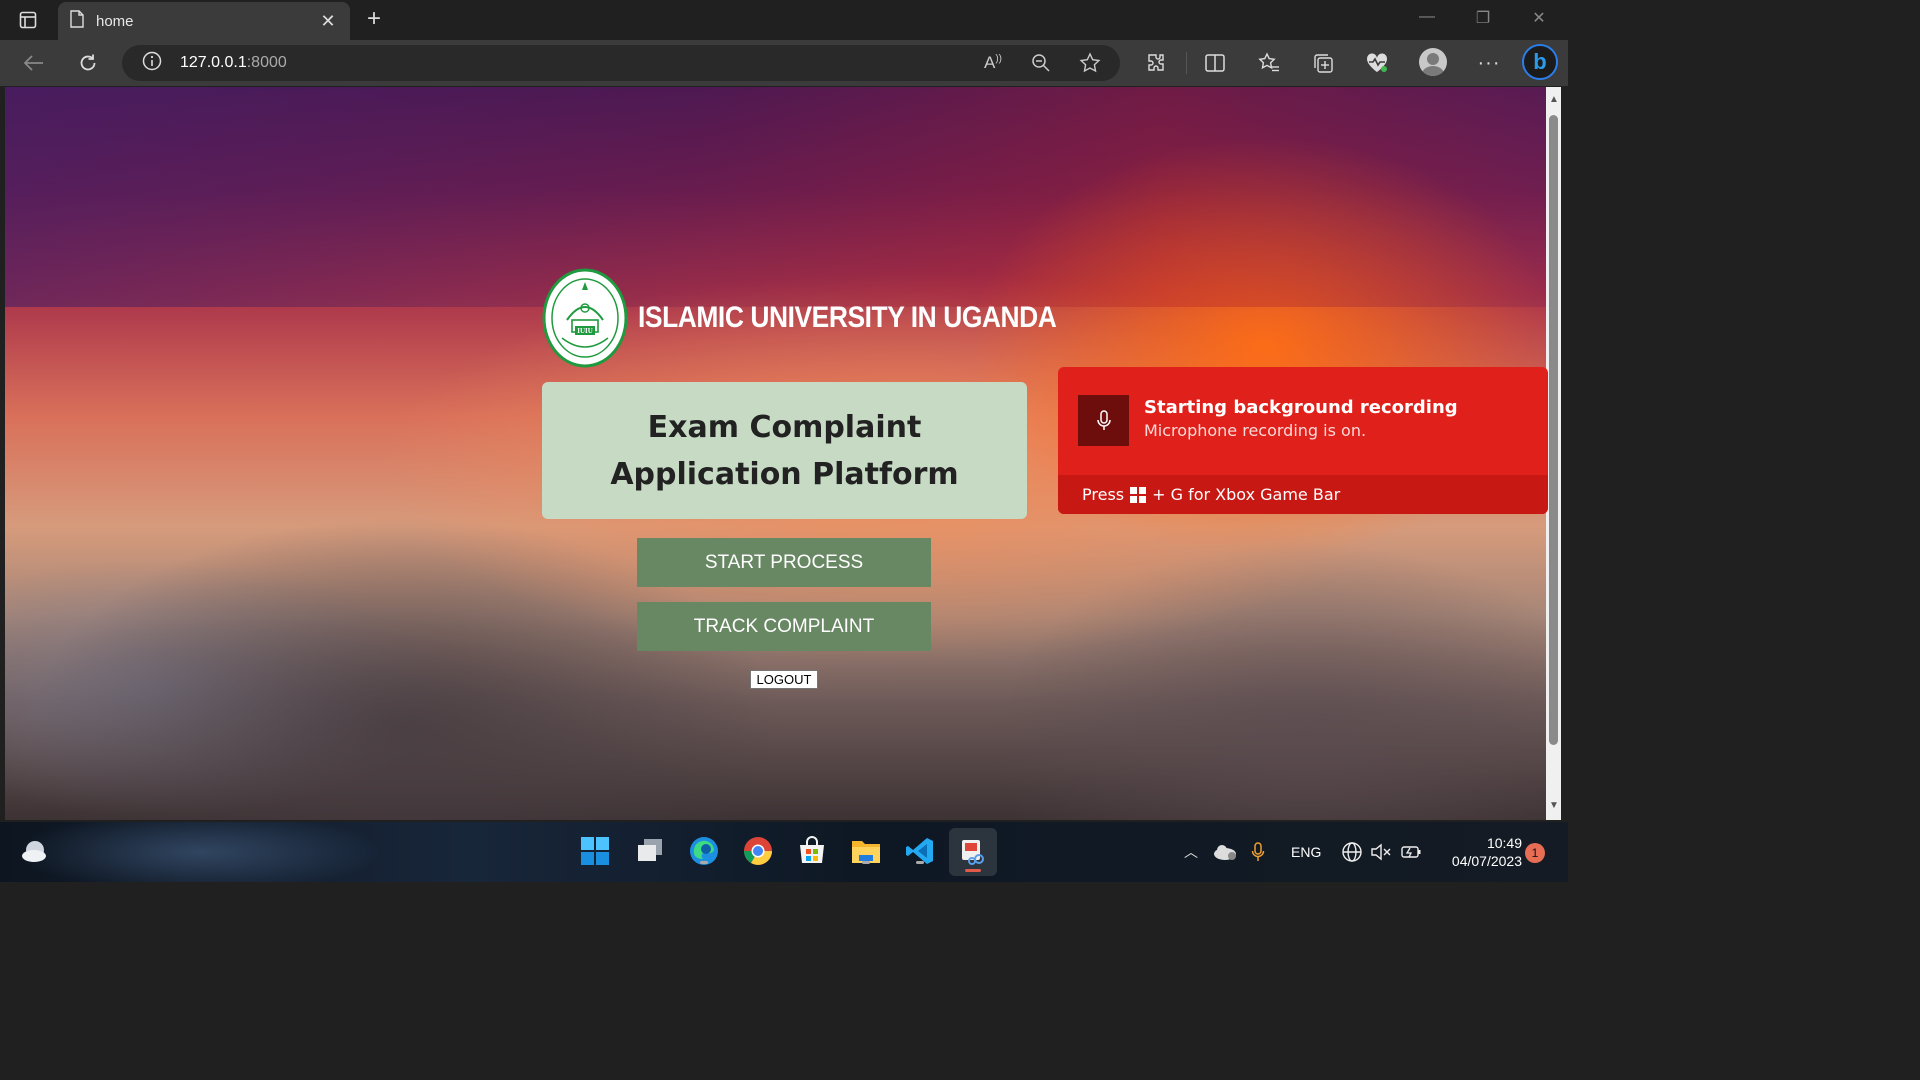 The height and width of the screenshot is (1080, 1920). Describe the element at coordinates (758, 851) in the screenshot. I see `chrome-icon` at that location.